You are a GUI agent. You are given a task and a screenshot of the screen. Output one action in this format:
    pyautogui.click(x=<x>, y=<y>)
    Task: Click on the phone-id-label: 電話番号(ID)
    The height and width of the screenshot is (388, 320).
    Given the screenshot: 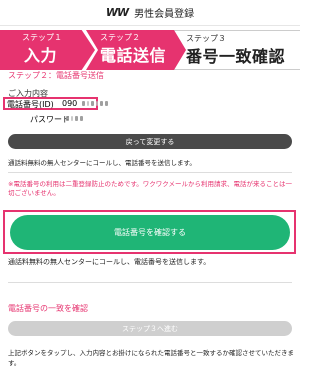 What is the action you would take?
    pyautogui.click(x=30, y=104)
    